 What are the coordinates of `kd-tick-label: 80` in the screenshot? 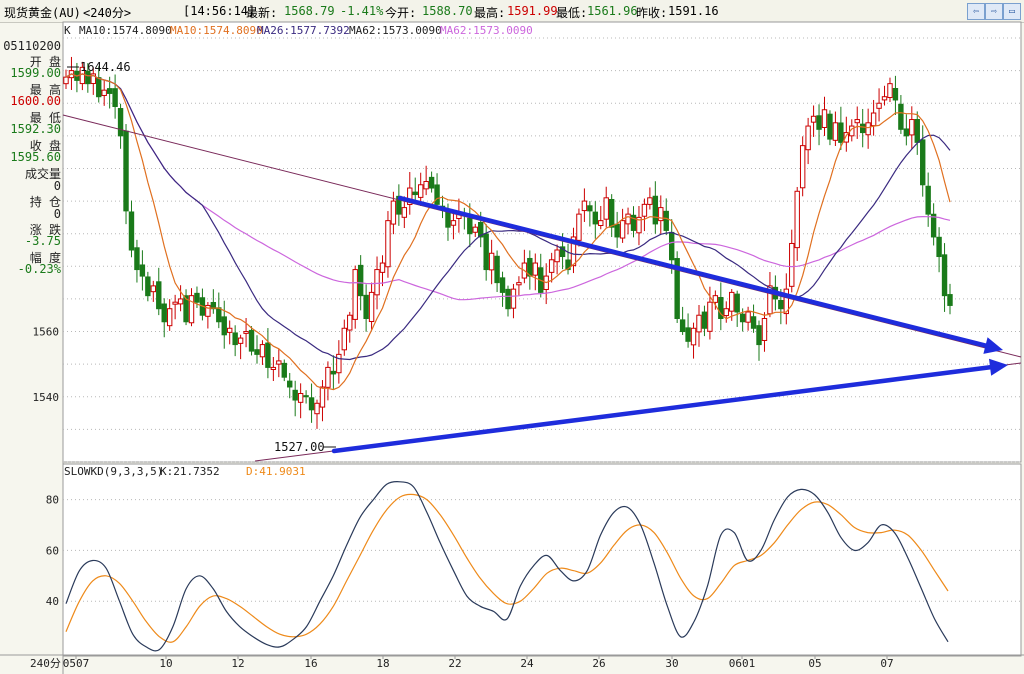 It's located at (52, 500).